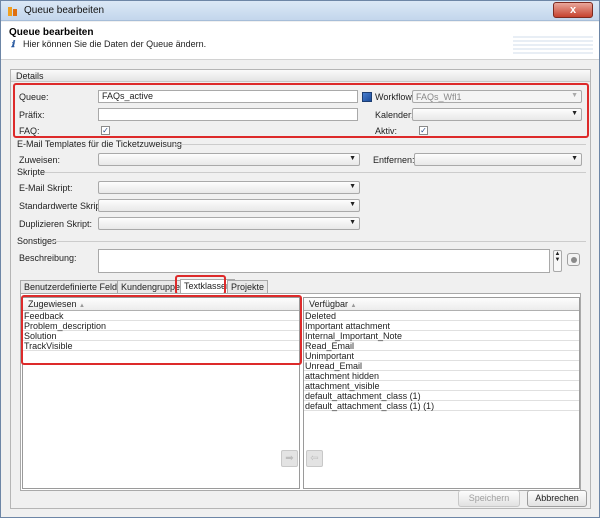 The image size is (600, 518). I want to click on beschreibung-label: Beschreibung:, so click(48, 258).